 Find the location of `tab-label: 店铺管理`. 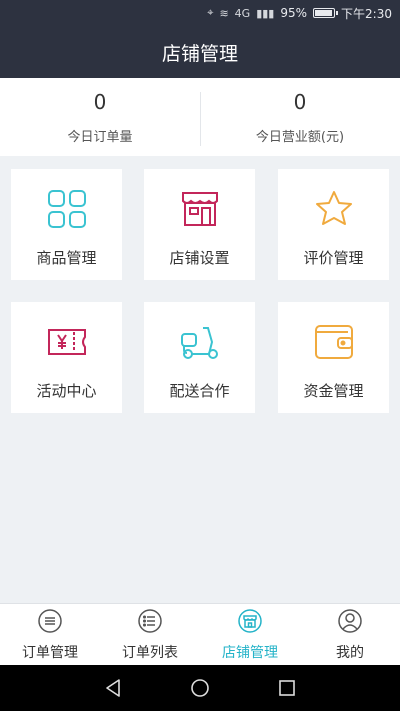

tab-label: 店铺管理 is located at coordinates (250, 653).